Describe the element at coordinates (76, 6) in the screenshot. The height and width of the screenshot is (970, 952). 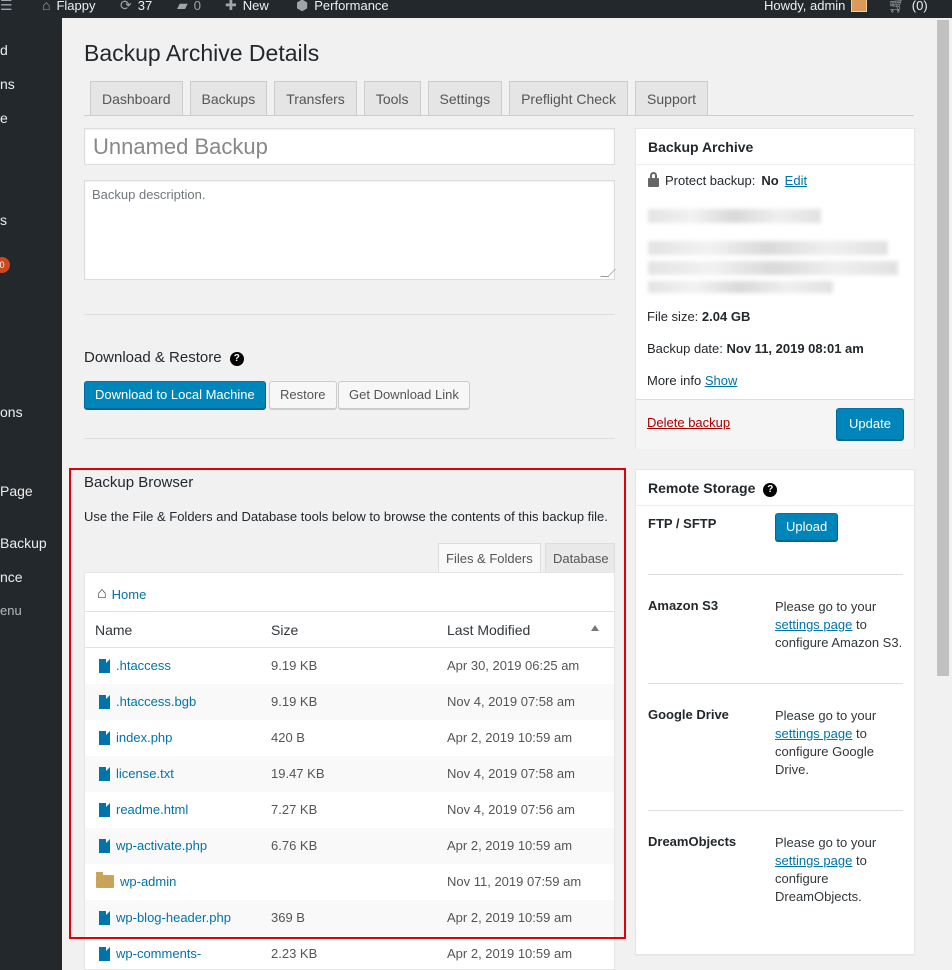
I see `site-name: Flappy` at that location.